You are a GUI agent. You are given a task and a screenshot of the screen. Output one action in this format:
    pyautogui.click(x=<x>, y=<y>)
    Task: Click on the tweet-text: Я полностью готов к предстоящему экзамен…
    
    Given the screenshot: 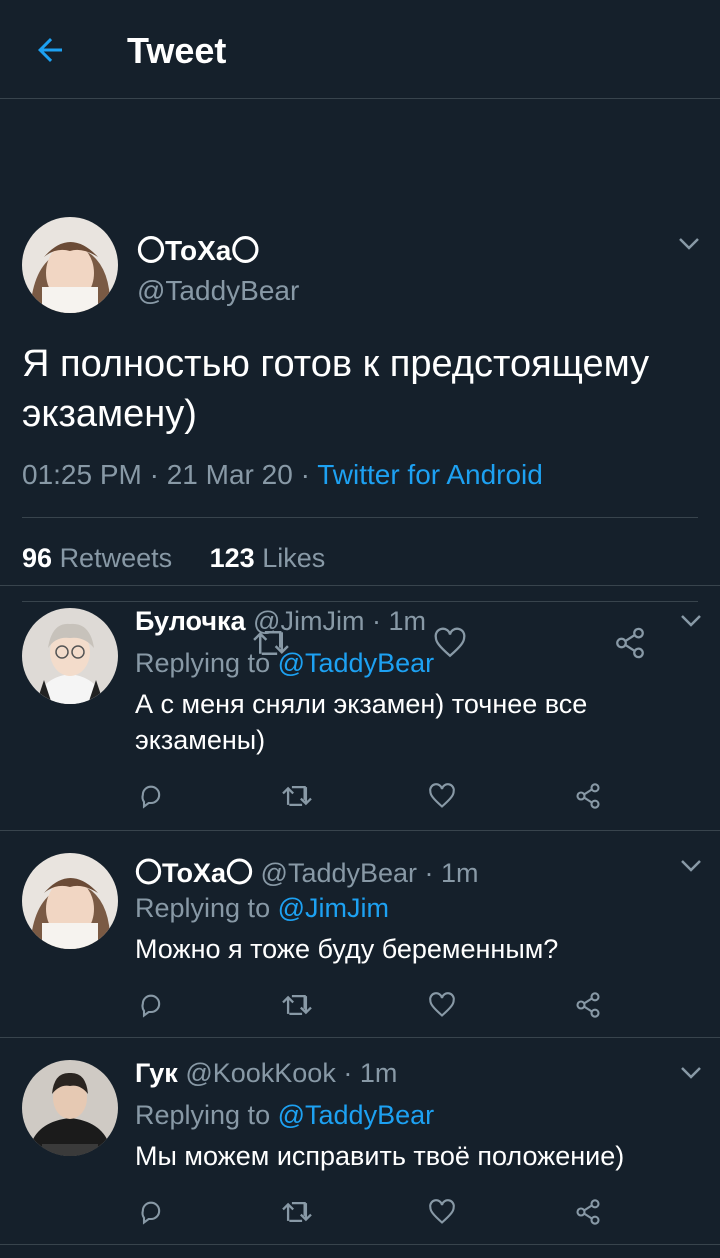 What is the action you would take?
    pyautogui.click(x=336, y=389)
    